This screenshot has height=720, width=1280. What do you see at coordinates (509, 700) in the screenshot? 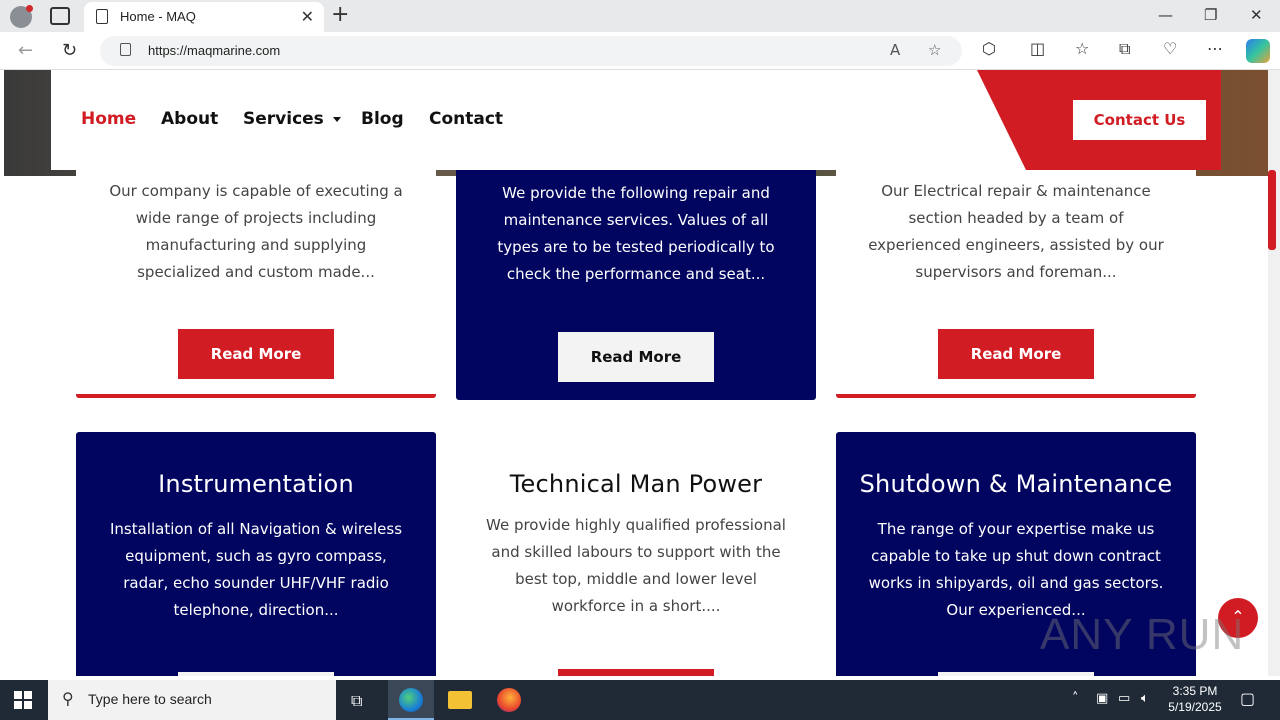
I see `firefox-icon` at bounding box center [509, 700].